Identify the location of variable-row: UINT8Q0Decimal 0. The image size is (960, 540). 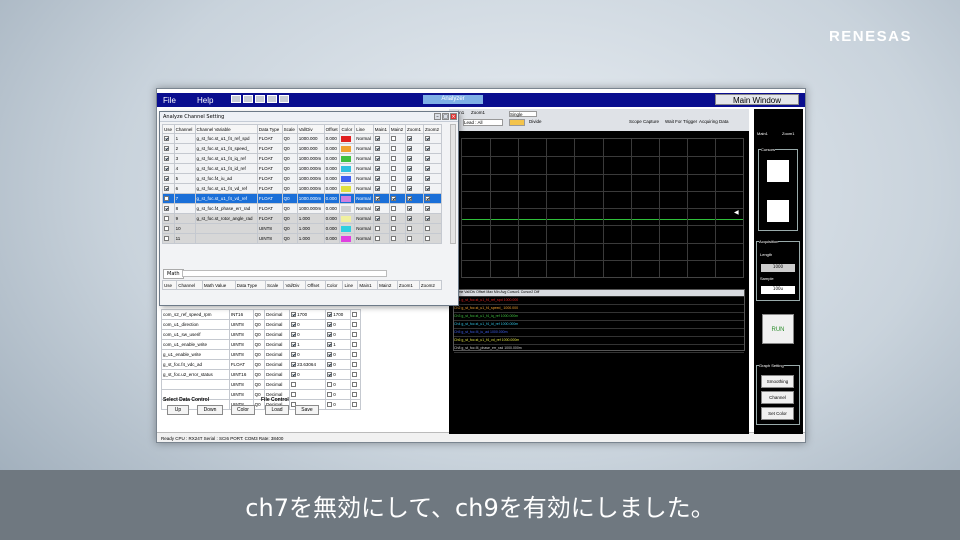
(261, 384).